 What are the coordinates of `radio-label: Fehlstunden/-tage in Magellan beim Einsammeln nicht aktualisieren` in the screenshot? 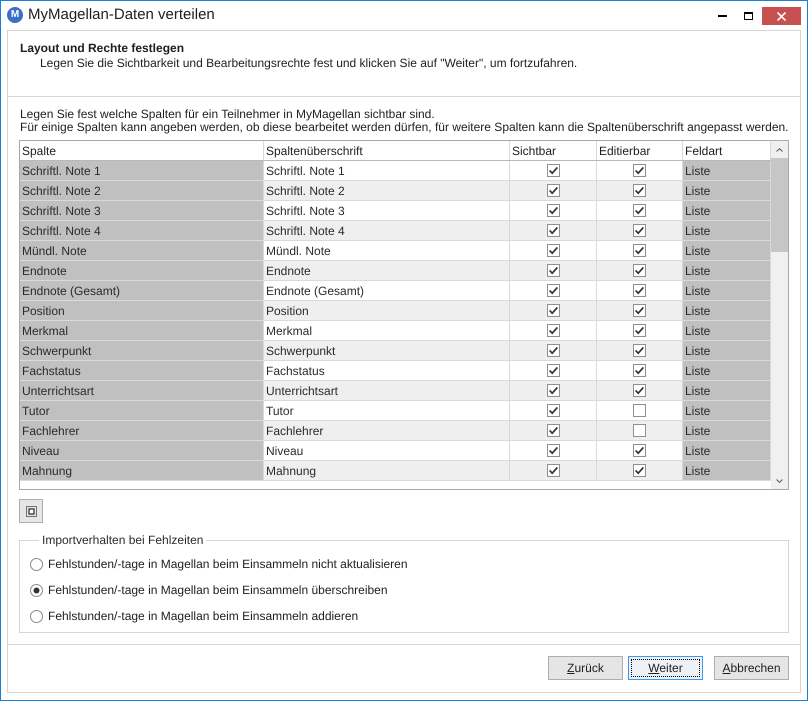 It's located at (228, 564).